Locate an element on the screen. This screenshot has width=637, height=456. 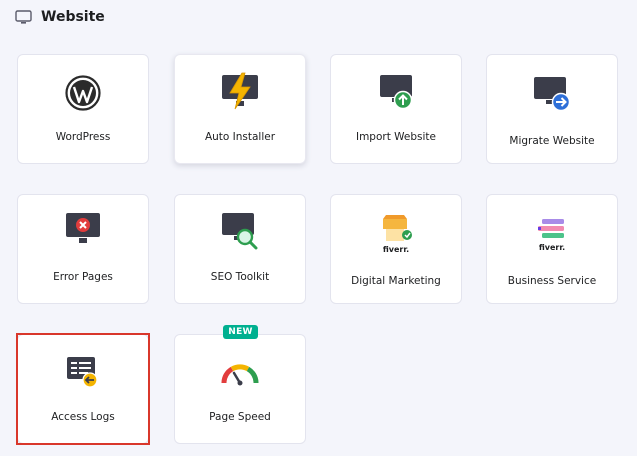
wordpress-icon is located at coordinates (83, 93).